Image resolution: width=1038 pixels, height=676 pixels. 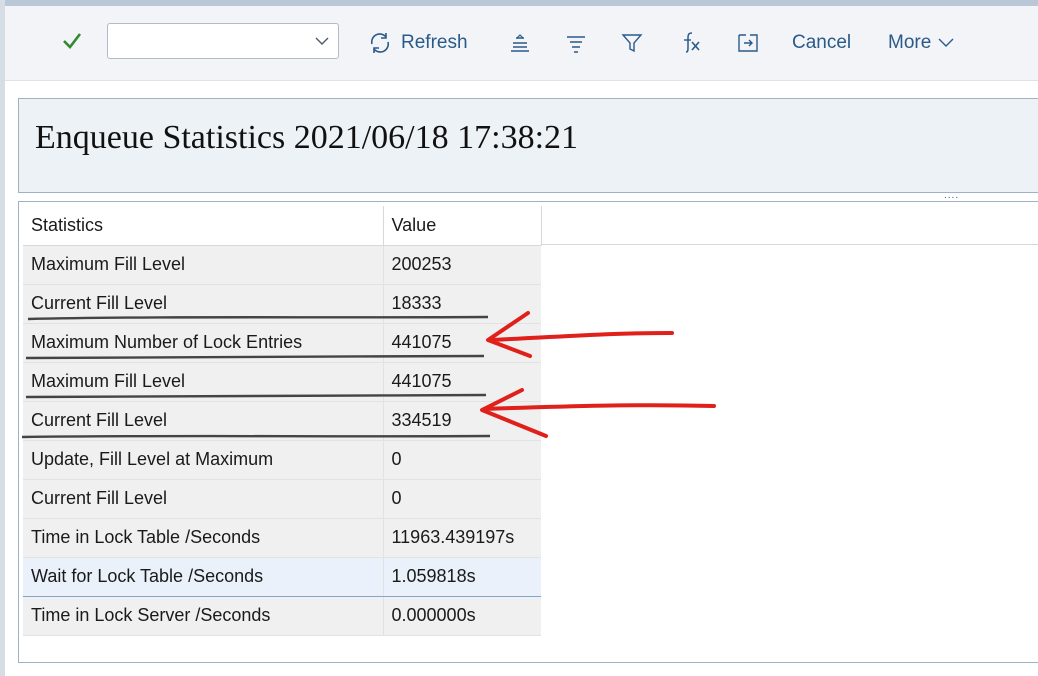 I want to click on filter-button, so click(x=632, y=43).